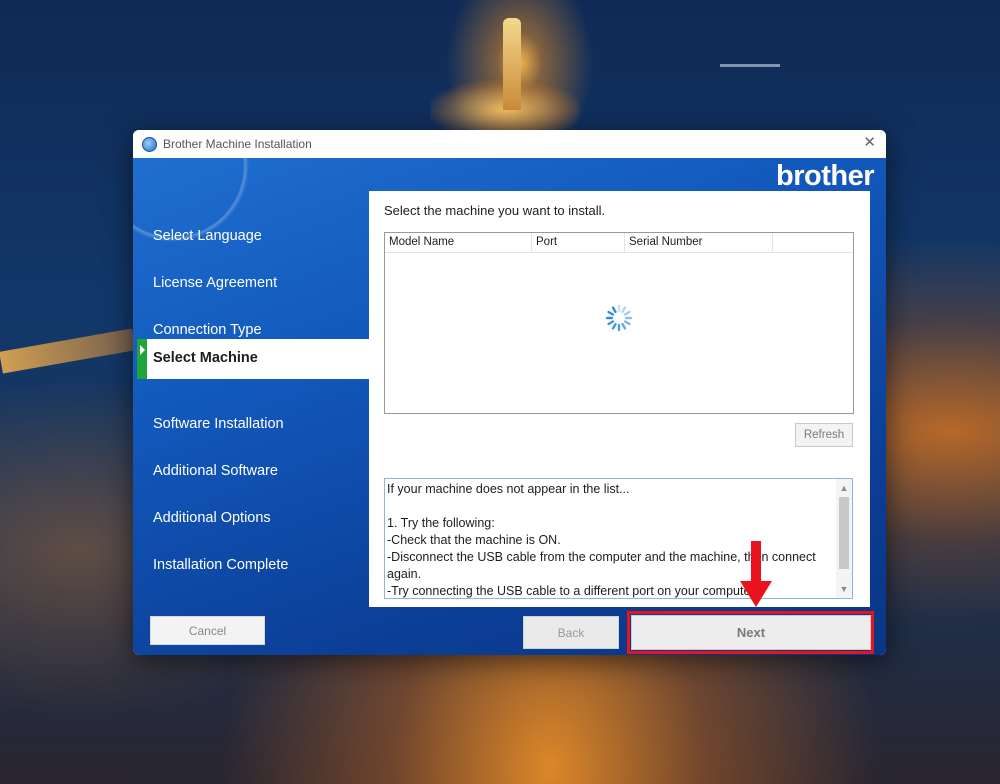 The image size is (1000, 784). I want to click on step-additional-software: Additional Software, so click(251, 472).